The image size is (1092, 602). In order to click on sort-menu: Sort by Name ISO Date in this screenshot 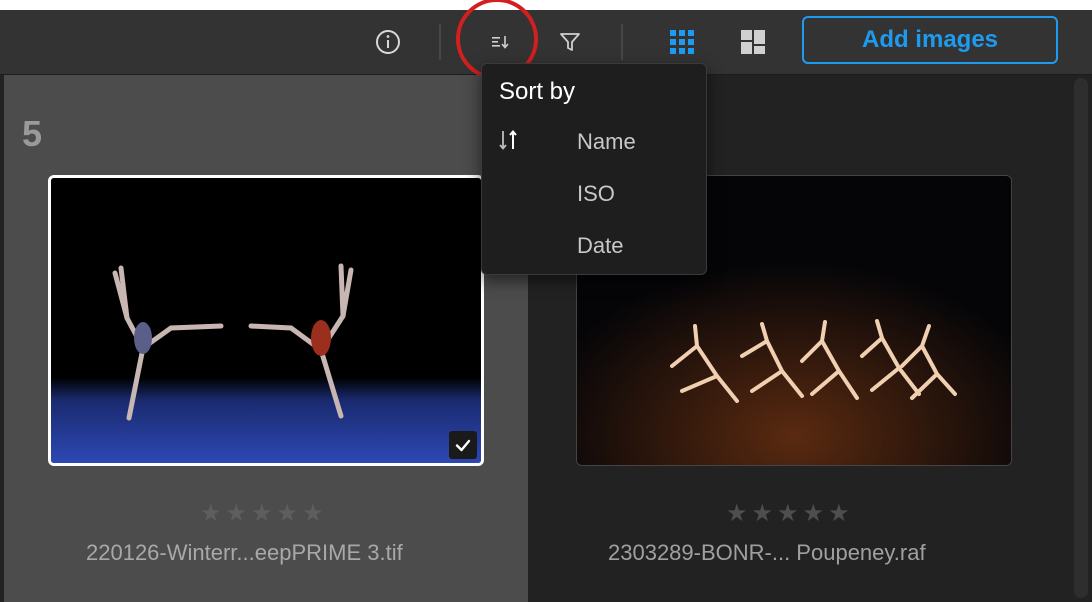, I will do `click(594, 169)`.